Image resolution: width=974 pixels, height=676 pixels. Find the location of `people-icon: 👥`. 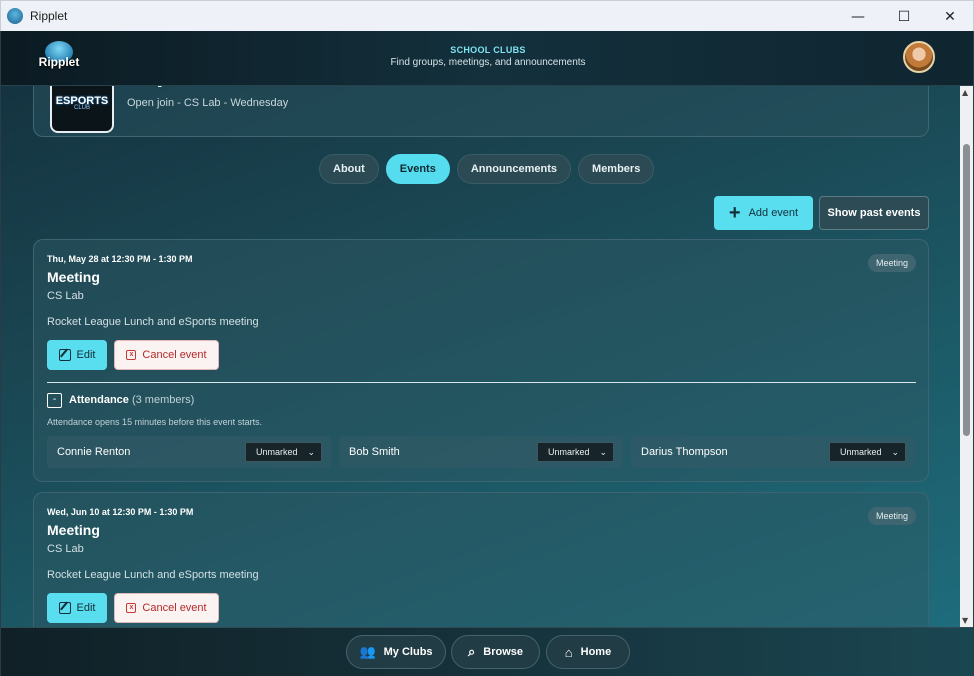

people-icon: 👥 is located at coordinates (367, 651).